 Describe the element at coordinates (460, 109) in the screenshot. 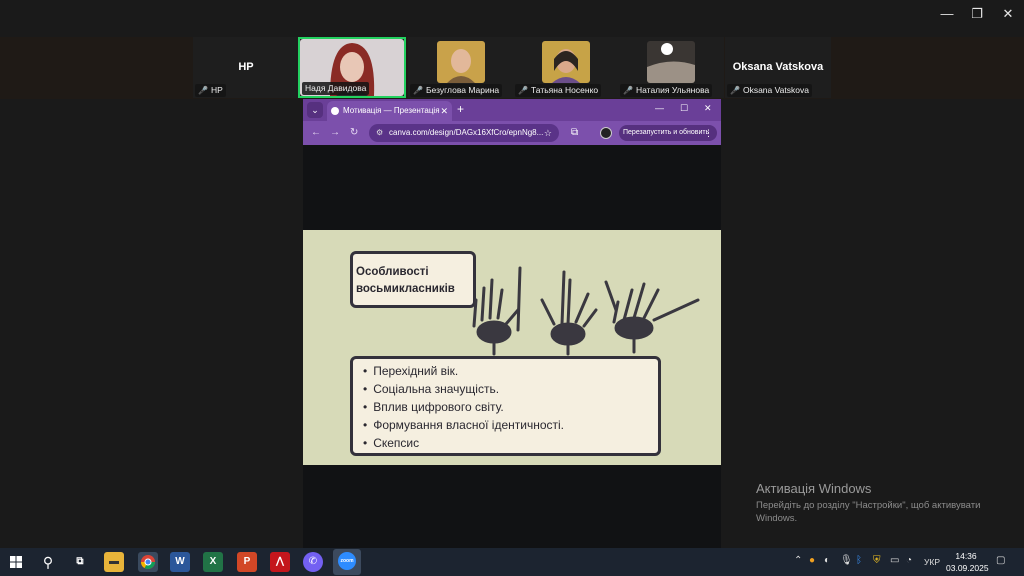

I see `new-tab-icon: +` at that location.